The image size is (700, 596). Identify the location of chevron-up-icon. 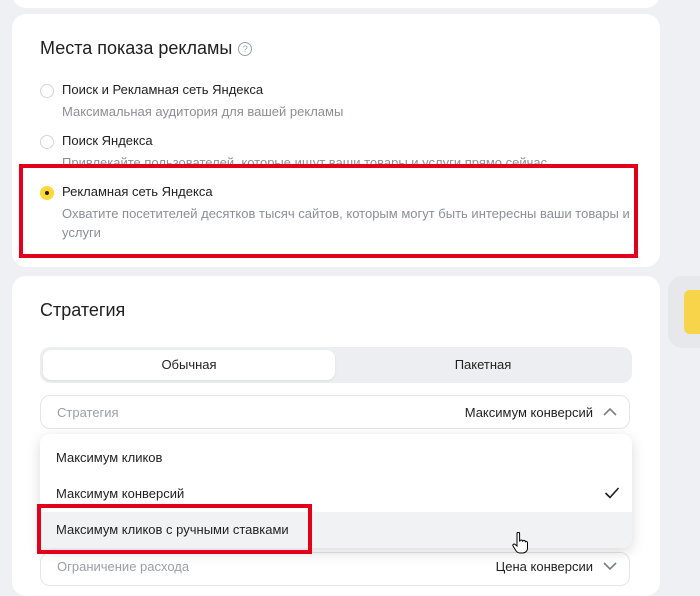
(610, 411).